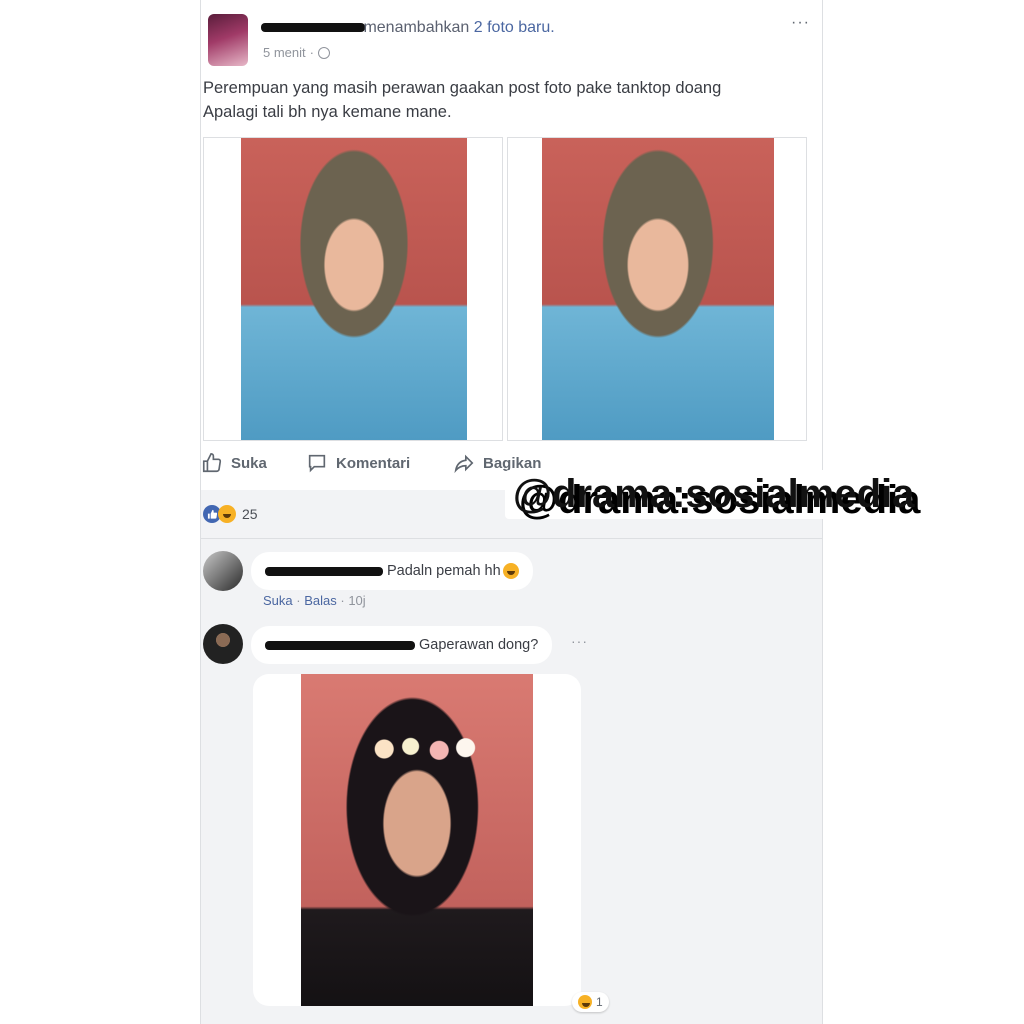 The image size is (1024, 1024). I want to click on redacted-author-name, so click(313, 28).